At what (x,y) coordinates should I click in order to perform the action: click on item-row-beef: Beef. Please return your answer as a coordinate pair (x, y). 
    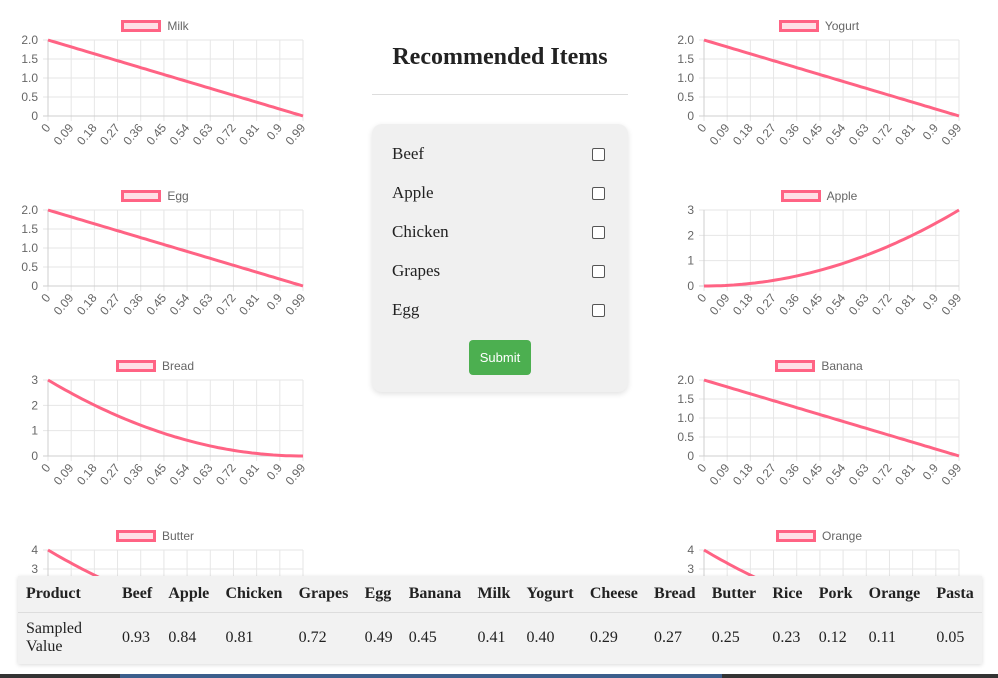
    Looking at the image, I should click on (500, 154).